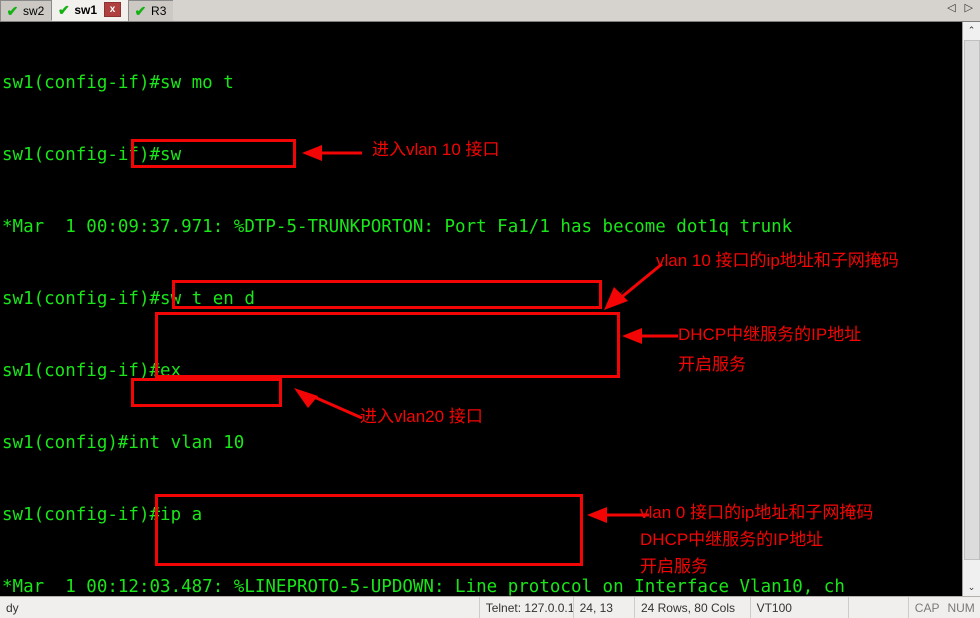 This screenshot has width=980, height=618. What do you see at coordinates (951, 7) in the screenshot?
I see `tab-scroll-left-icon: ◁` at bounding box center [951, 7].